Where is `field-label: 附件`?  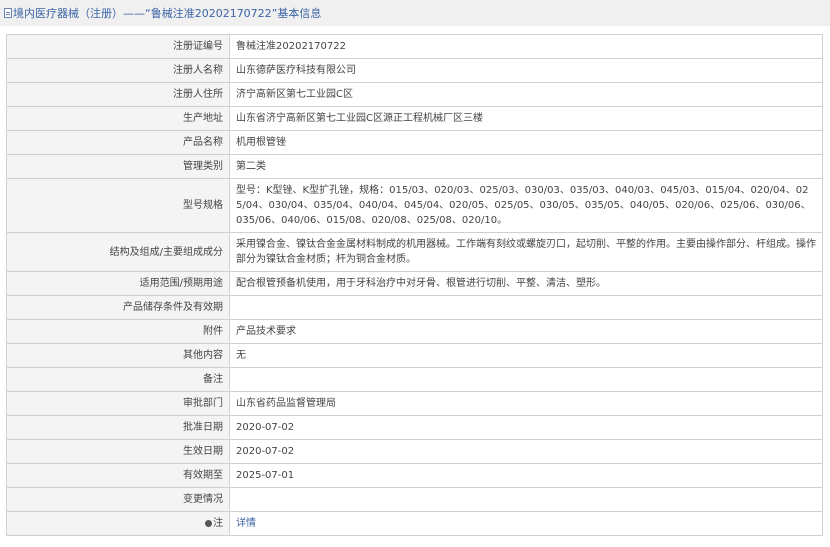
field-label: 附件 is located at coordinates (118, 331).